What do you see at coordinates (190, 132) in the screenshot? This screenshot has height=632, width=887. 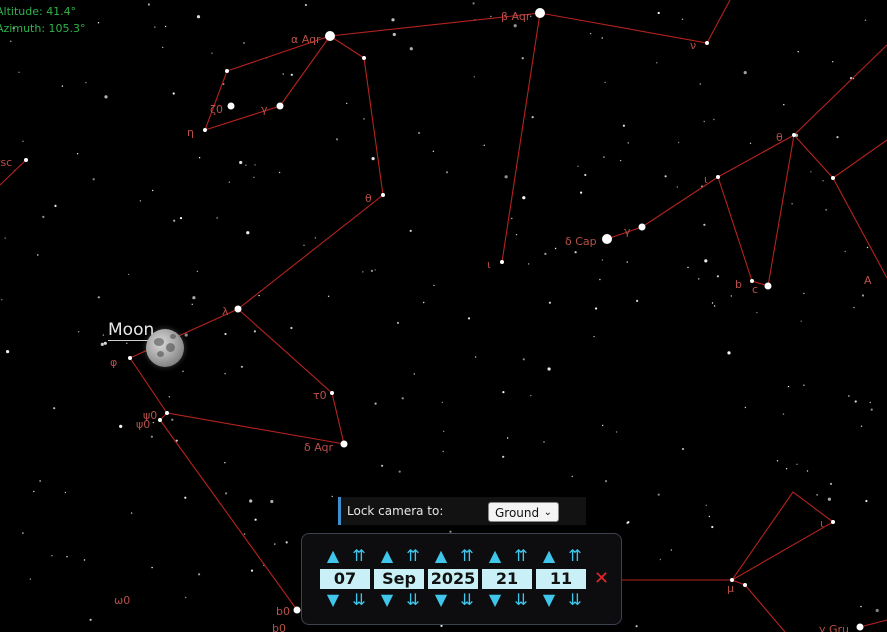 I see `label-eta: η` at bounding box center [190, 132].